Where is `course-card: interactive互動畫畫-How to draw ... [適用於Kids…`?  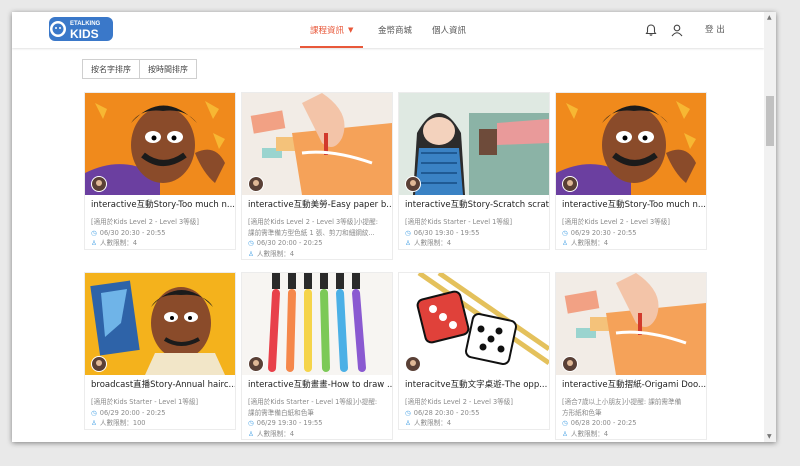 course-card: interactive互動畫畫-How to draw ... [適用於Kids… is located at coordinates (317, 356).